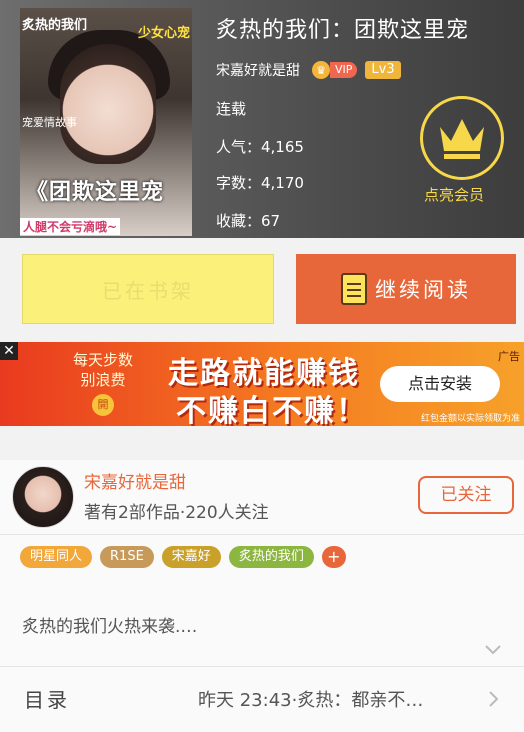  I want to click on author-avatar, so click(43, 497).